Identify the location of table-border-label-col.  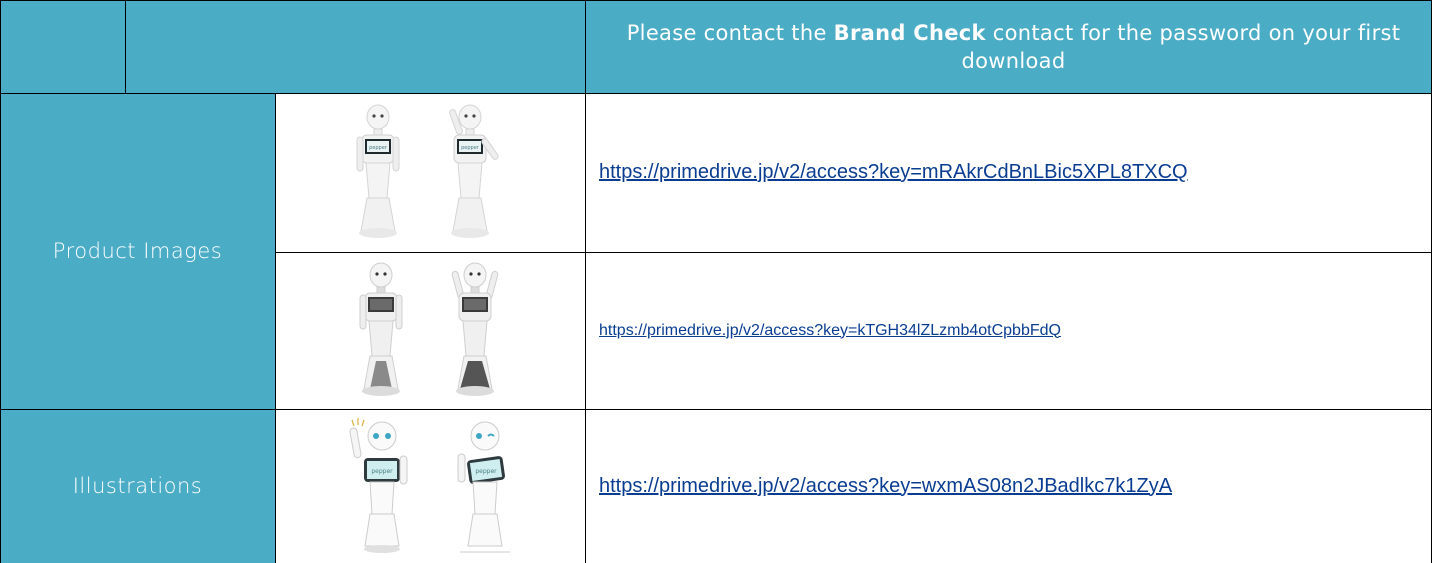
(275, 328).